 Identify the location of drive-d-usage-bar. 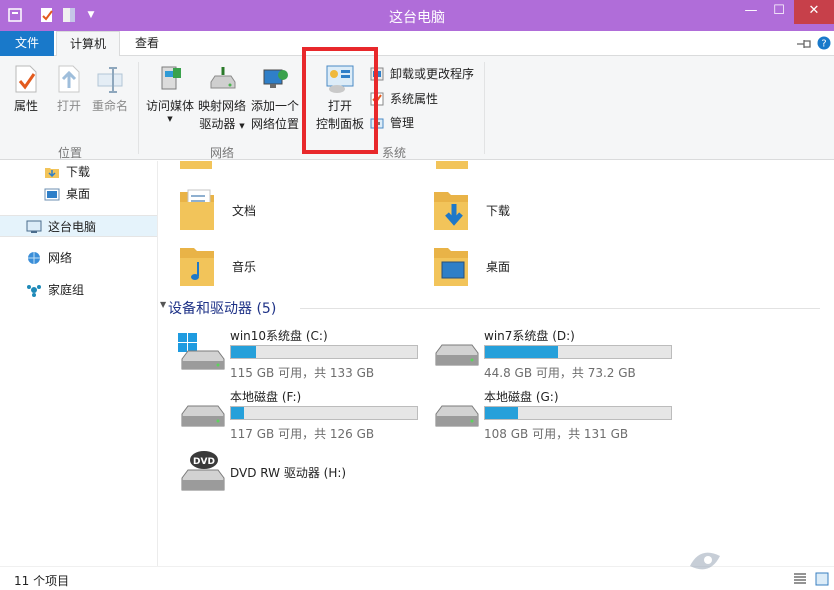
(578, 352).